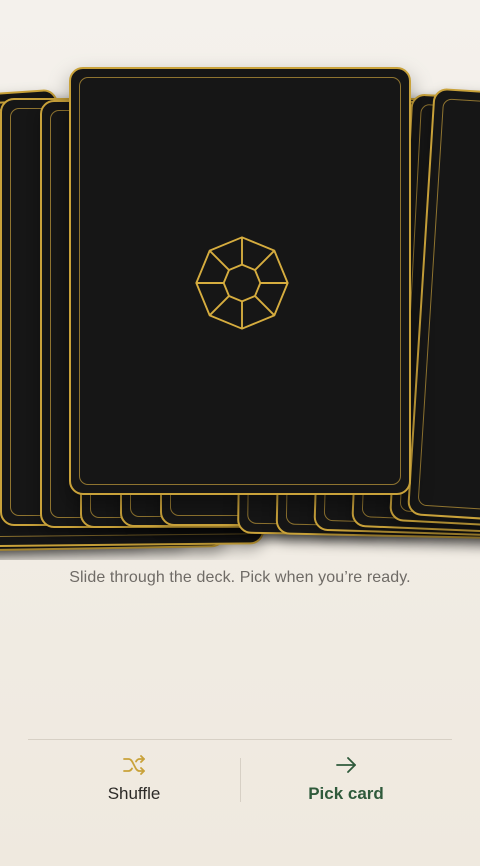  Describe the element at coordinates (134, 782) in the screenshot. I see `shuffle-button: Shuffle` at that location.